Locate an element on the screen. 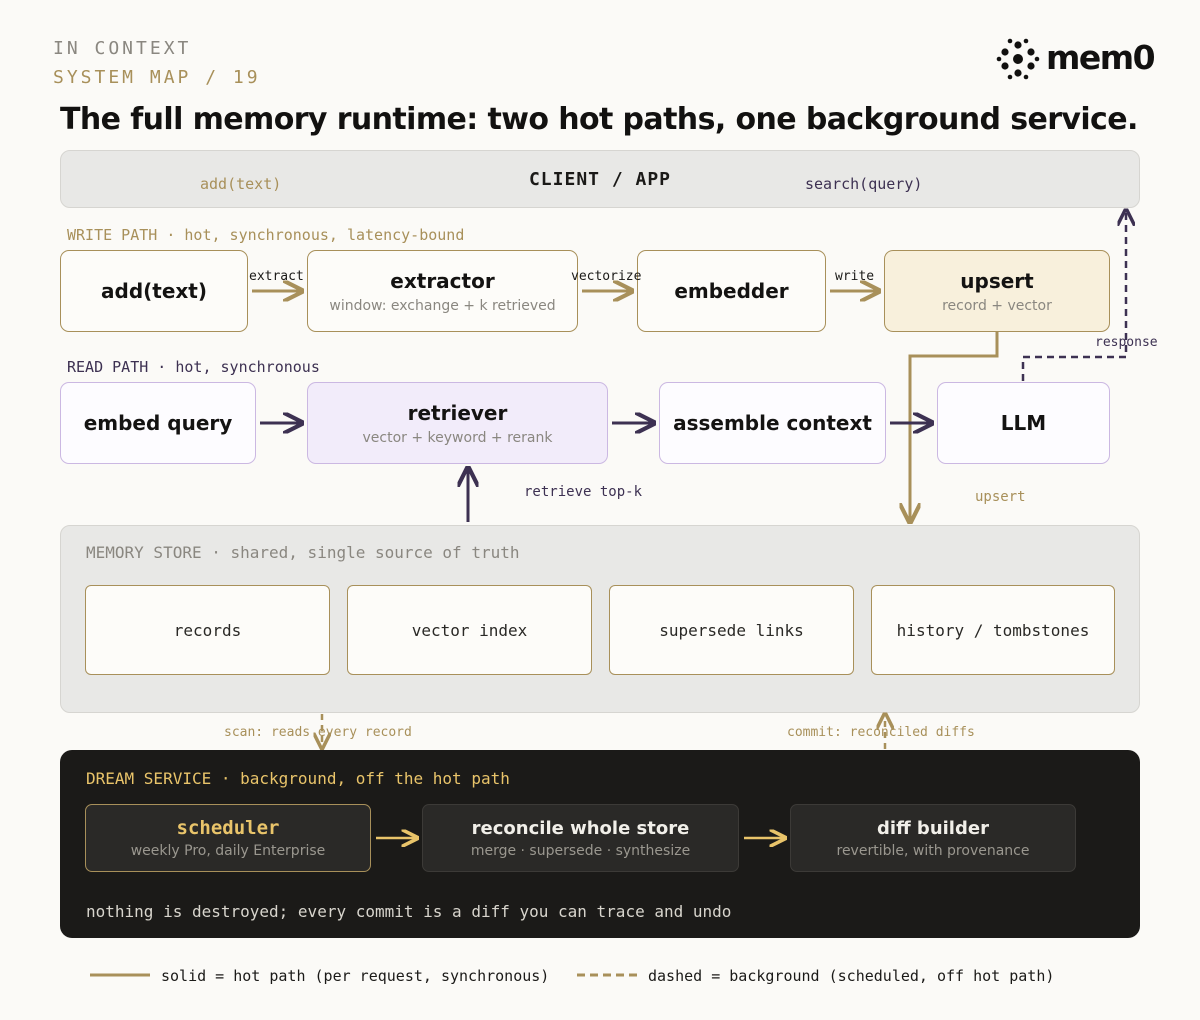 The height and width of the screenshot is (1020, 1200). write-node-embedder: embedder is located at coordinates (731, 291).